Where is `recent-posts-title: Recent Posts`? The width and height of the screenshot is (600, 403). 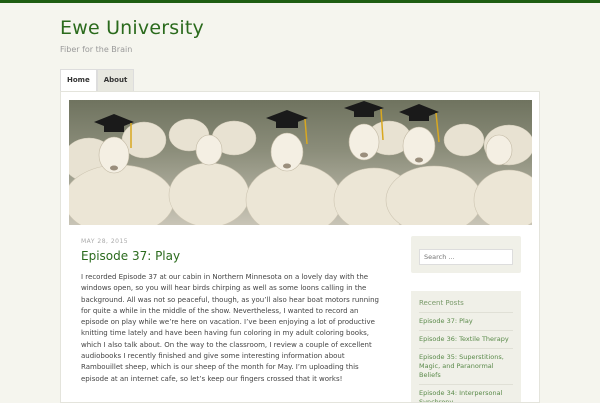
recent-posts-title: Recent Posts is located at coordinates (441, 303).